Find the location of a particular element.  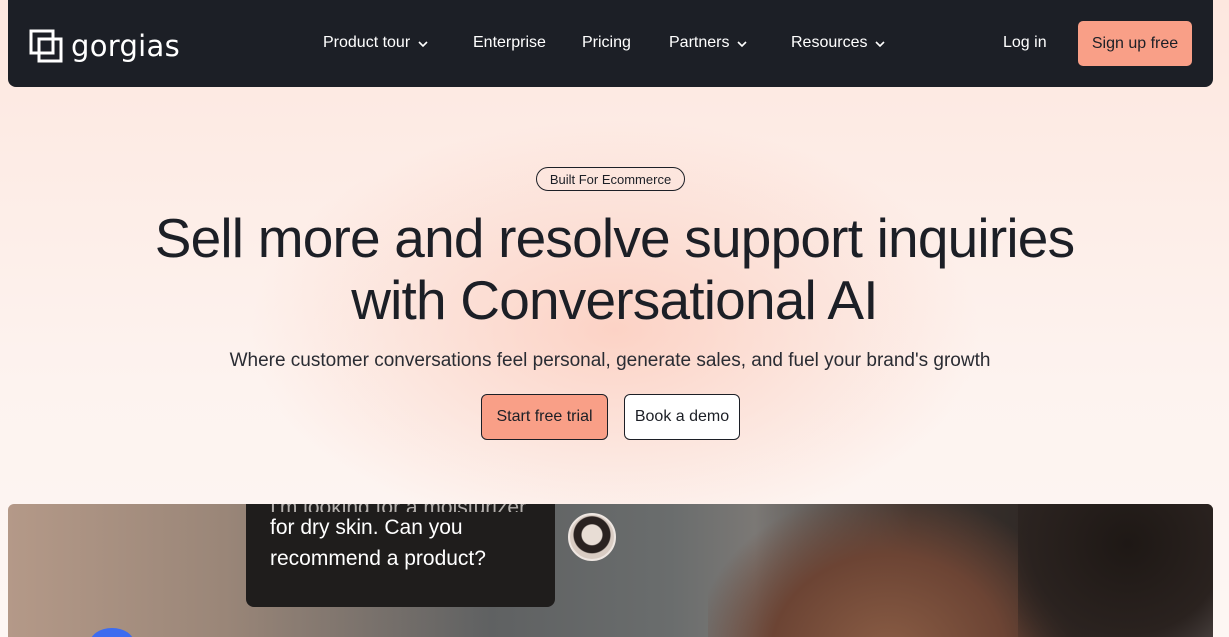

nav-item-enterprise: Enterprise is located at coordinates (509, 43).